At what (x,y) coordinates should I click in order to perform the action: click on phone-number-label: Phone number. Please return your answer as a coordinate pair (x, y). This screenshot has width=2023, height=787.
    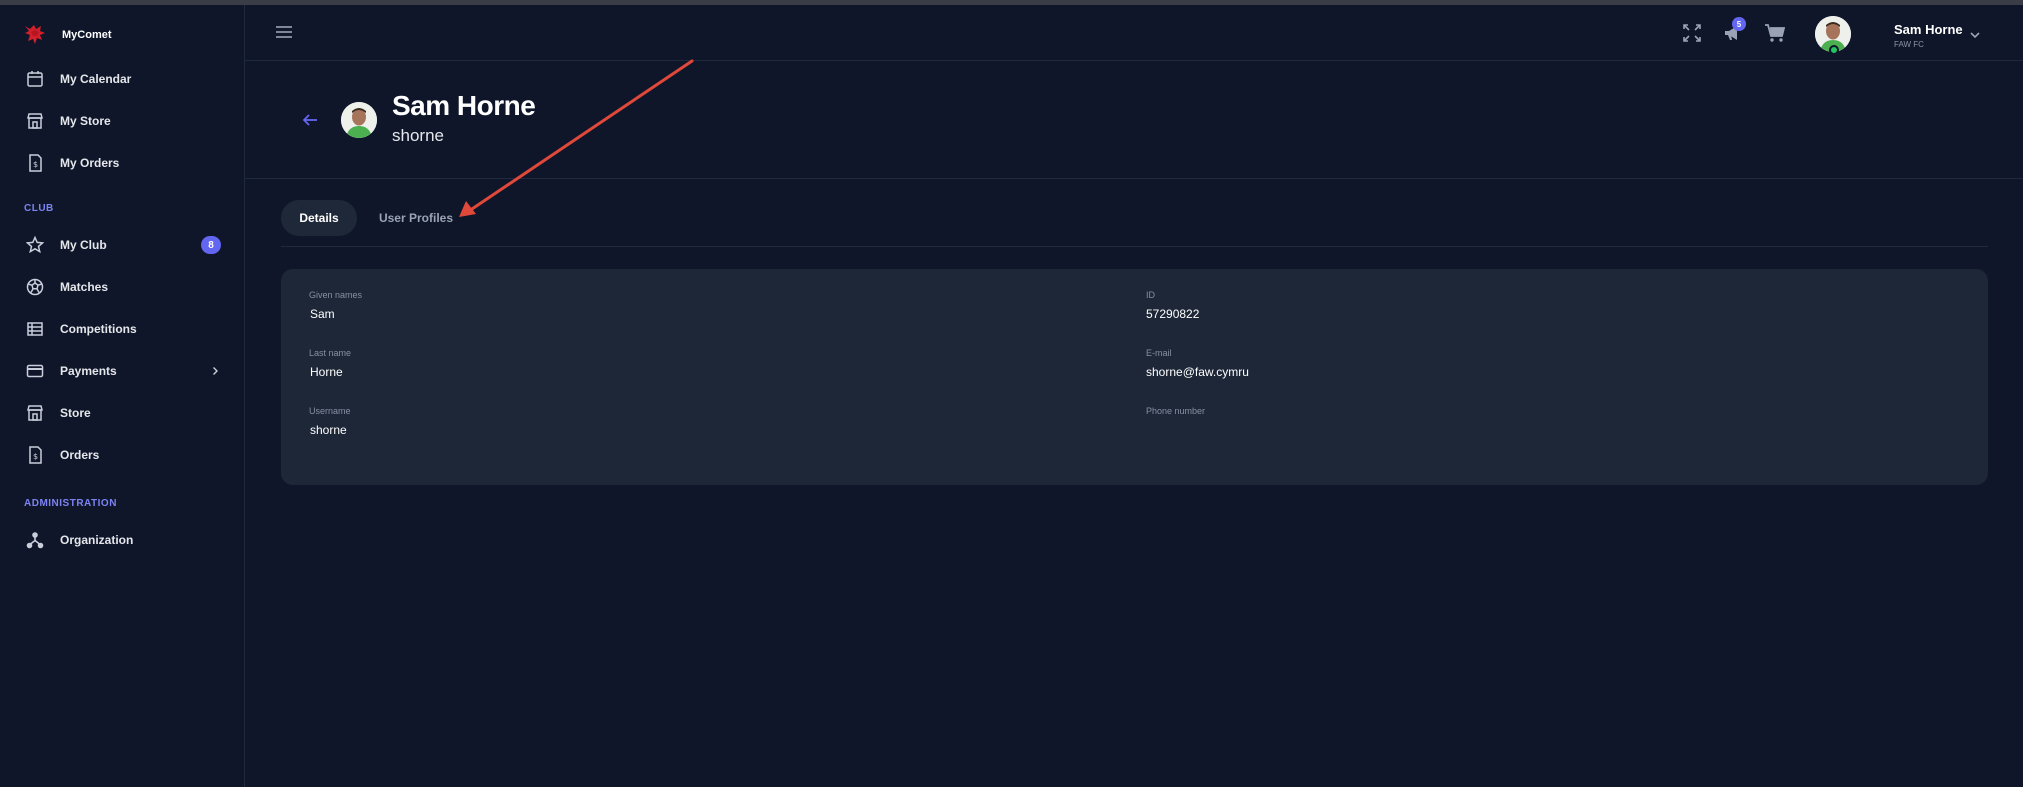
    Looking at the image, I should click on (1176, 411).